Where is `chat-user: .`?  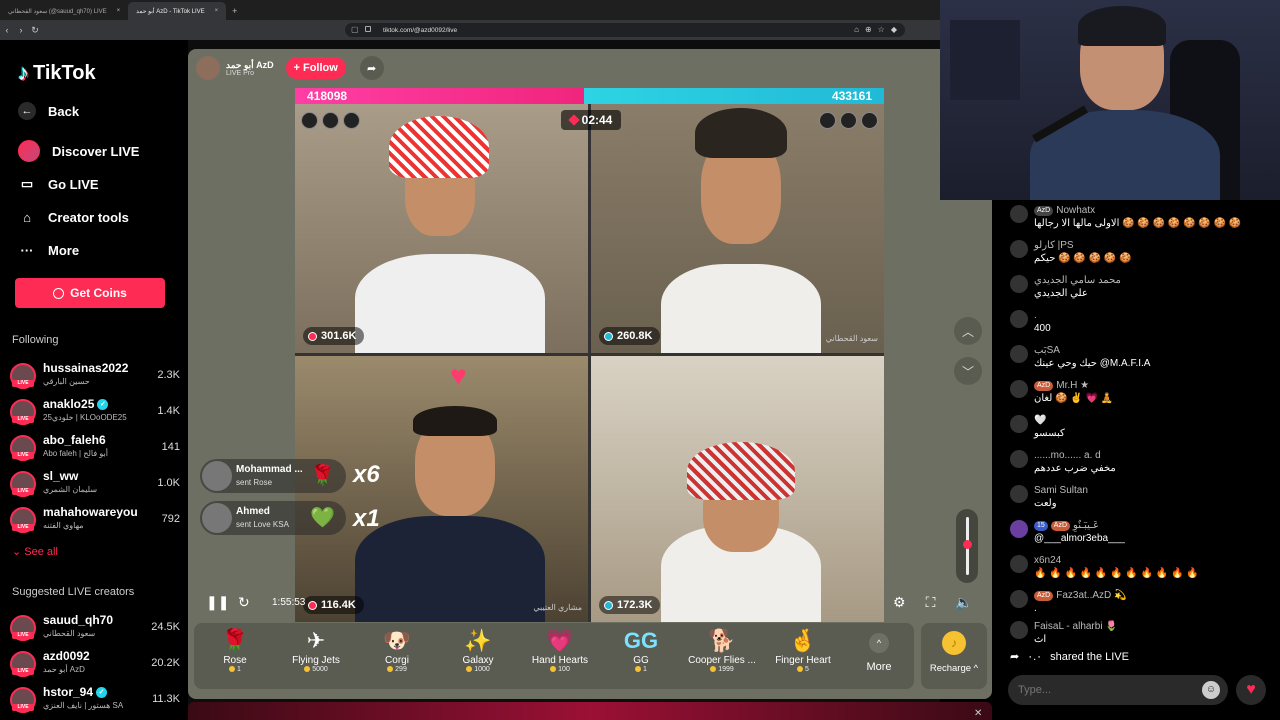 chat-user: . is located at coordinates (1035, 315).